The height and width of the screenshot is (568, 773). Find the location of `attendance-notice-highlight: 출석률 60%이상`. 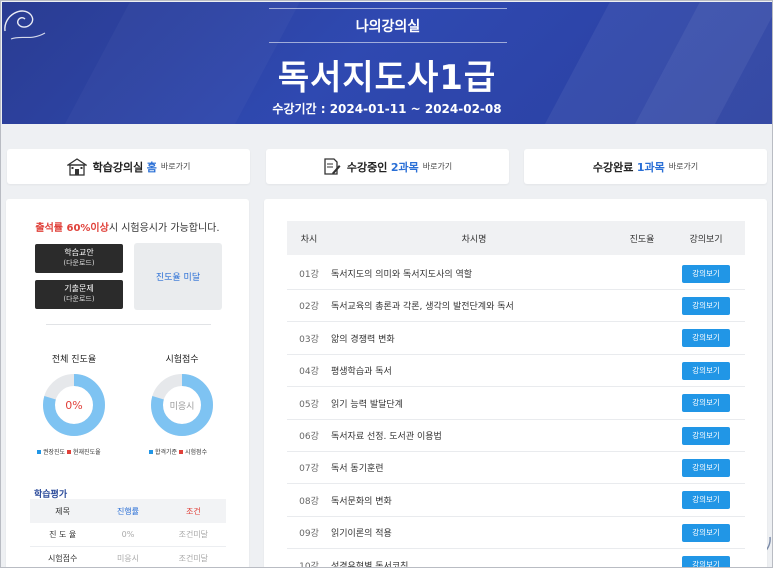

attendance-notice-highlight: 출석률 60%이상 is located at coordinates (72, 228).